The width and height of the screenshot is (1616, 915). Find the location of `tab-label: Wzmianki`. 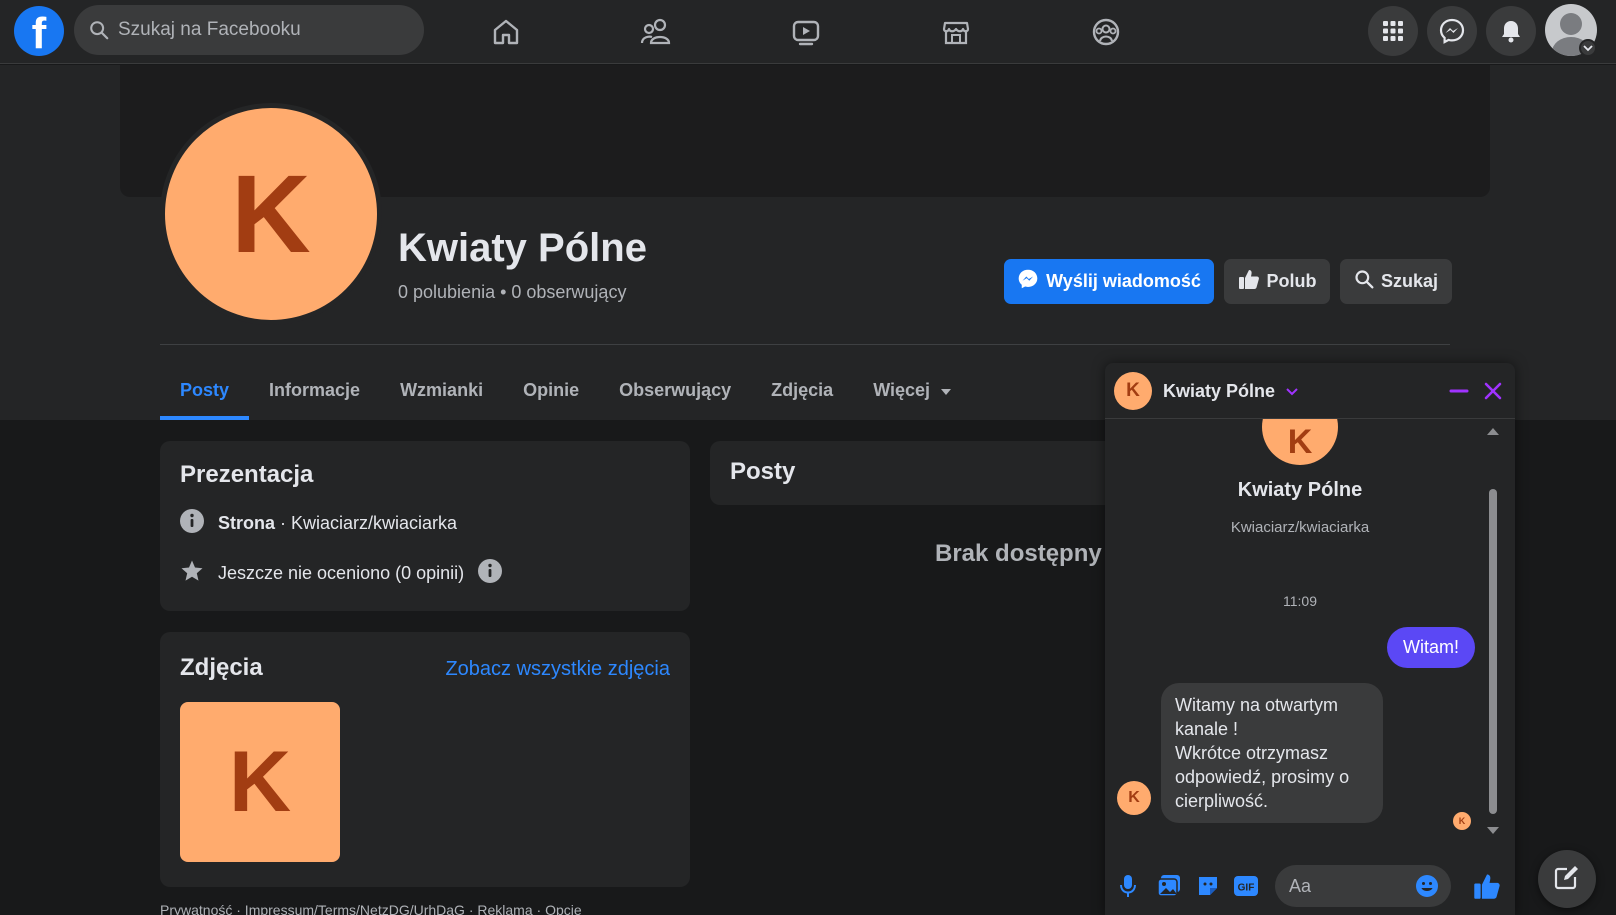

tab-label: Wzmianki is located at coordinates (442, 389).